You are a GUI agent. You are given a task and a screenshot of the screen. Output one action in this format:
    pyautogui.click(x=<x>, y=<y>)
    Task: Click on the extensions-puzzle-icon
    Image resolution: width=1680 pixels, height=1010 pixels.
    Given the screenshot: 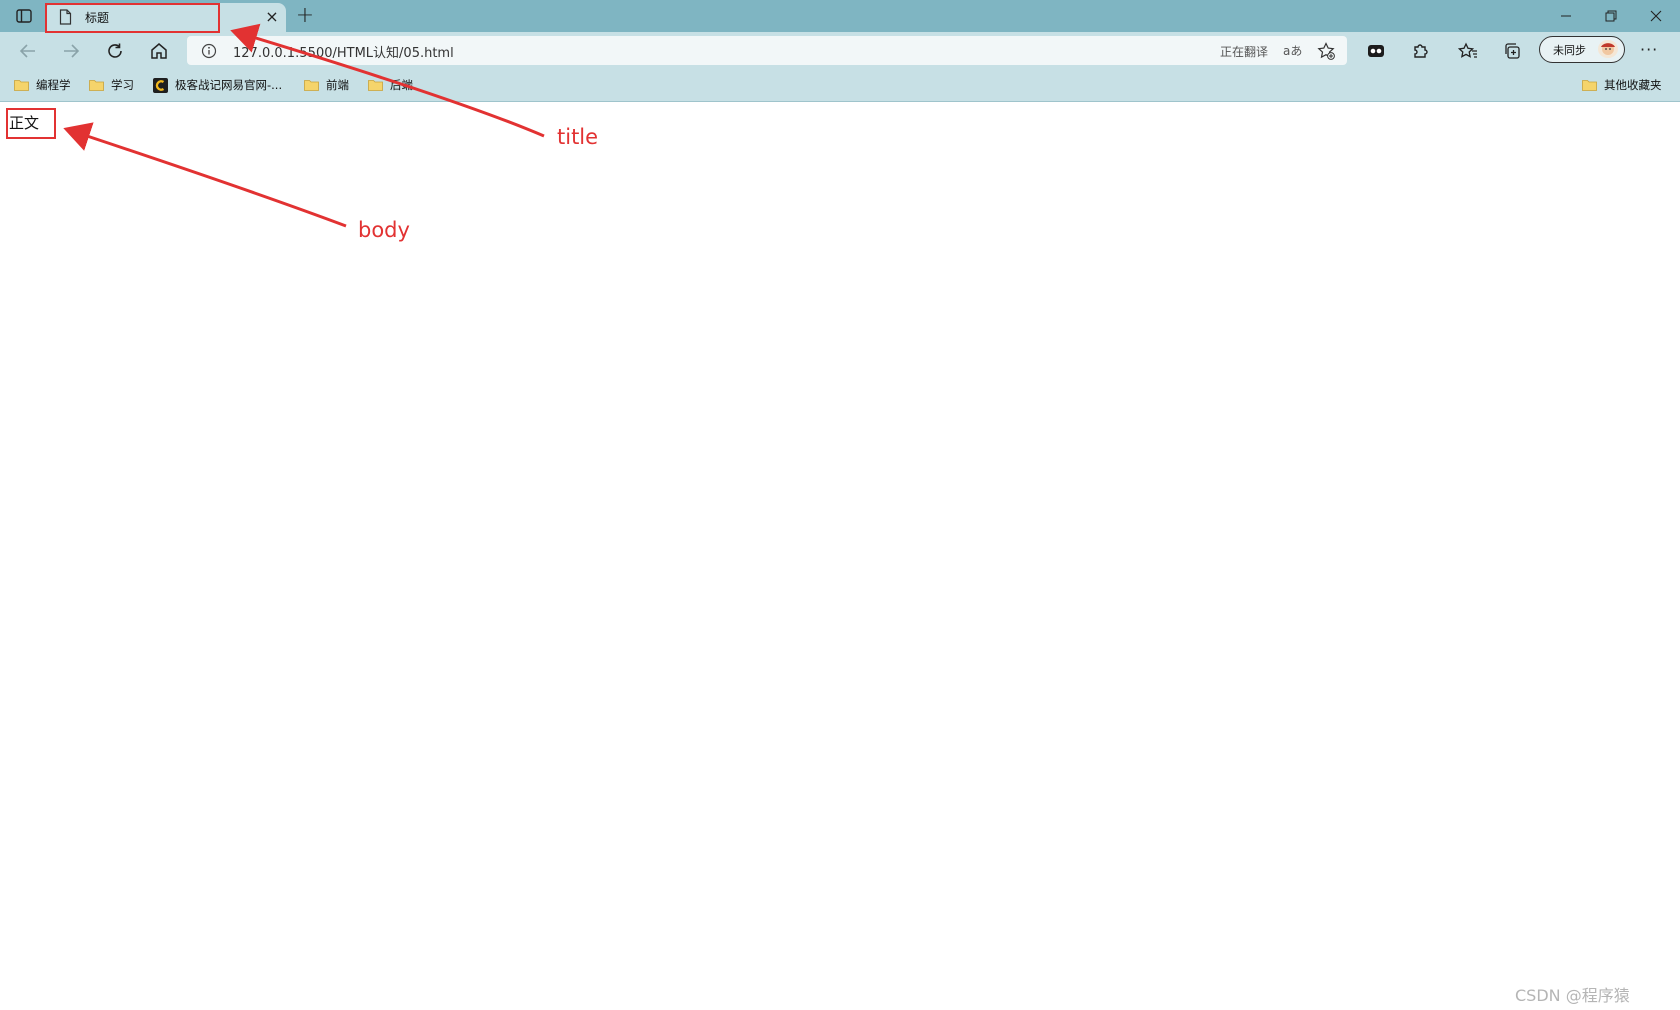 What is the action you would take?
    pyautogui.click(x=1420, y=51)
    